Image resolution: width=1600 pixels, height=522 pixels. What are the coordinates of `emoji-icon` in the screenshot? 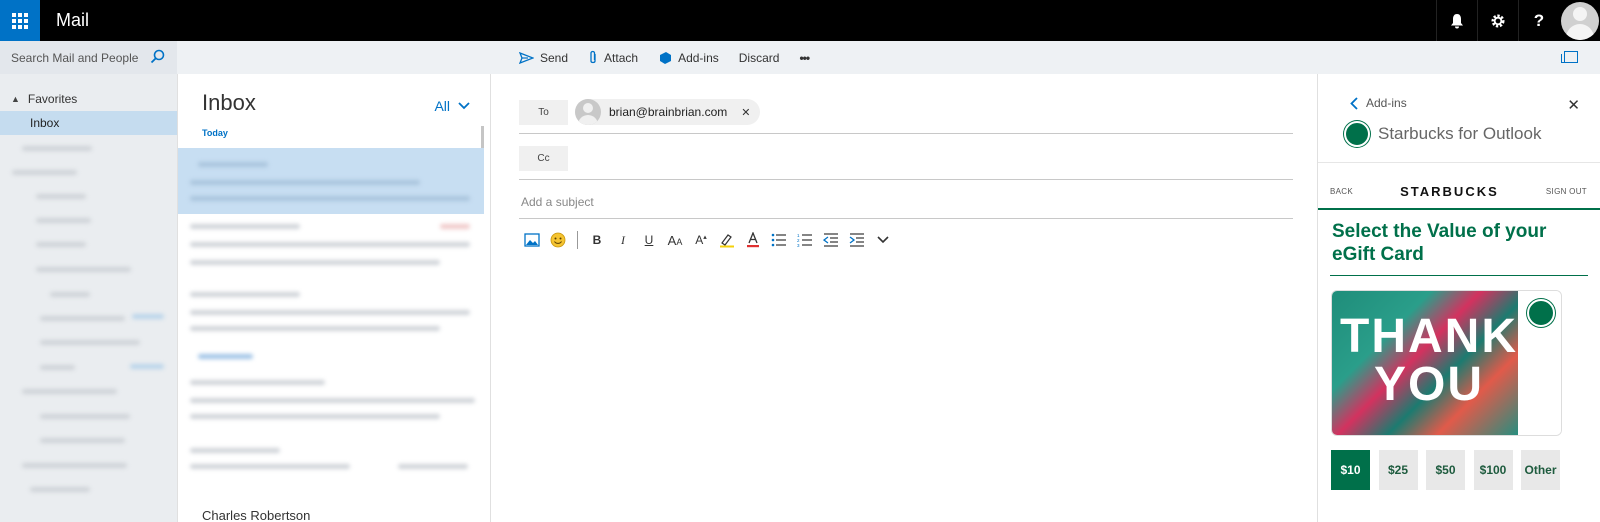 It's located at (558, 240).